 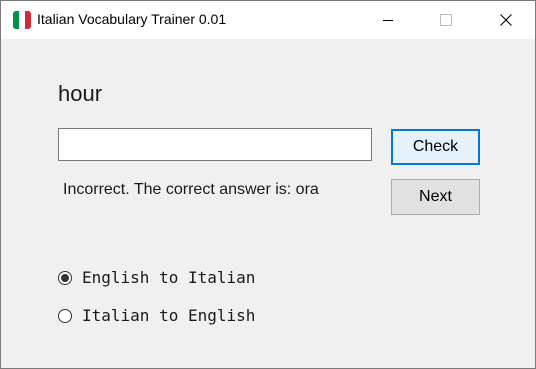 I want to click on minimize-button, so click(x=388, y=20).